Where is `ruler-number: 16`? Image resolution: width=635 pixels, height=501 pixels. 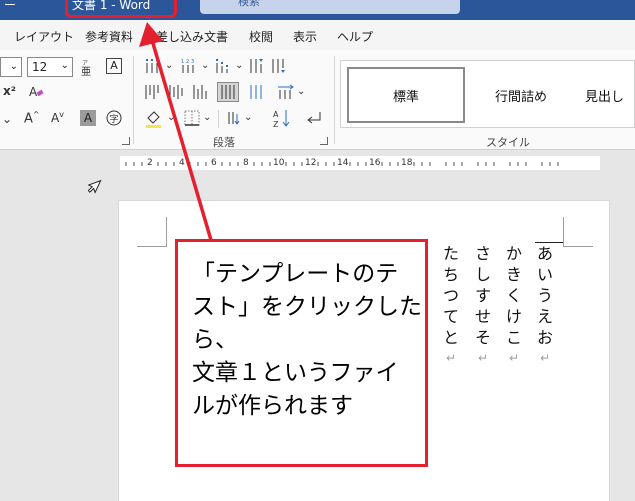
ruler-number: 16 is located at coordinates (375, 163).